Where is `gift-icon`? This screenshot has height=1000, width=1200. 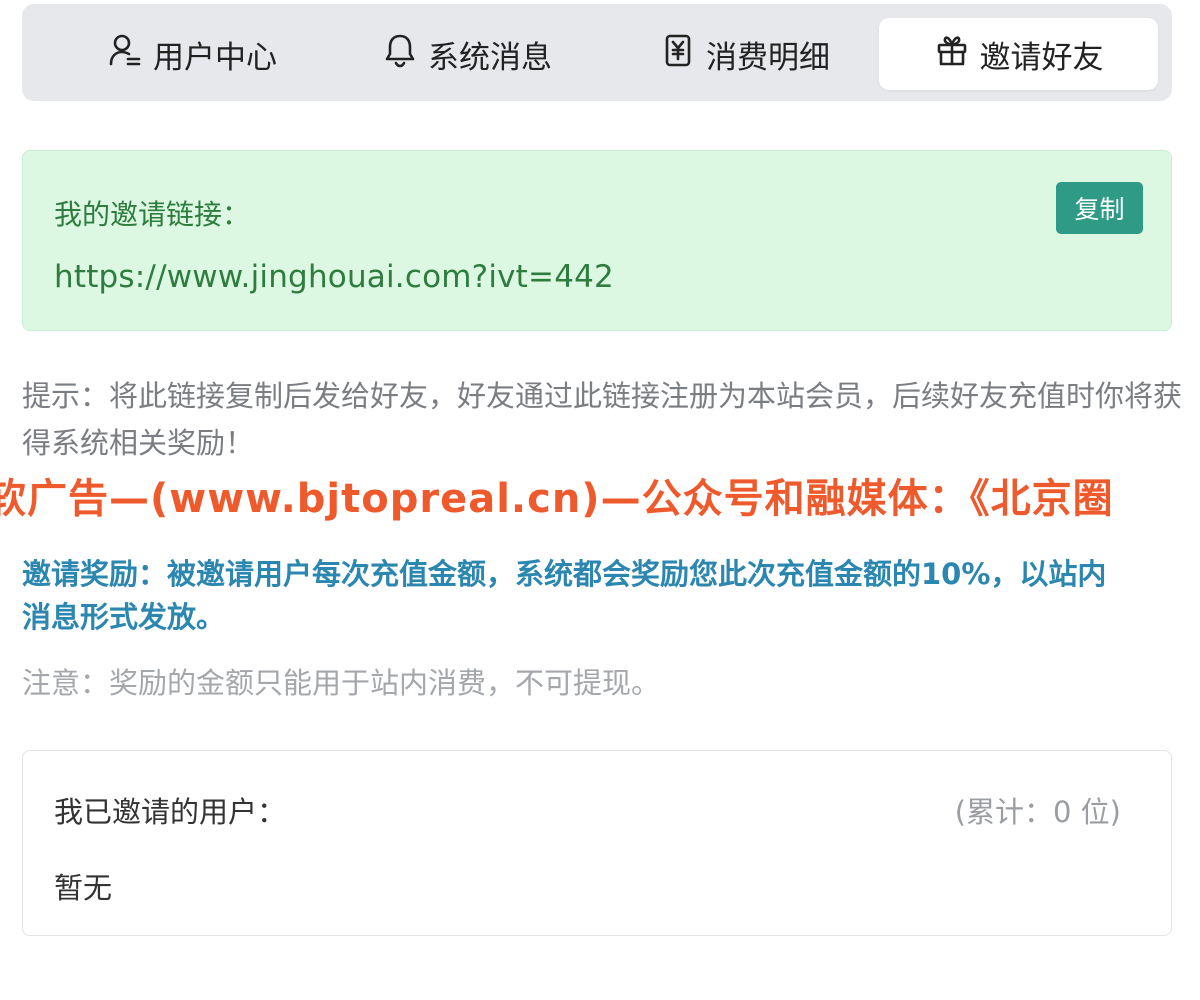
gift-icon is located at coordinates (952, 54).